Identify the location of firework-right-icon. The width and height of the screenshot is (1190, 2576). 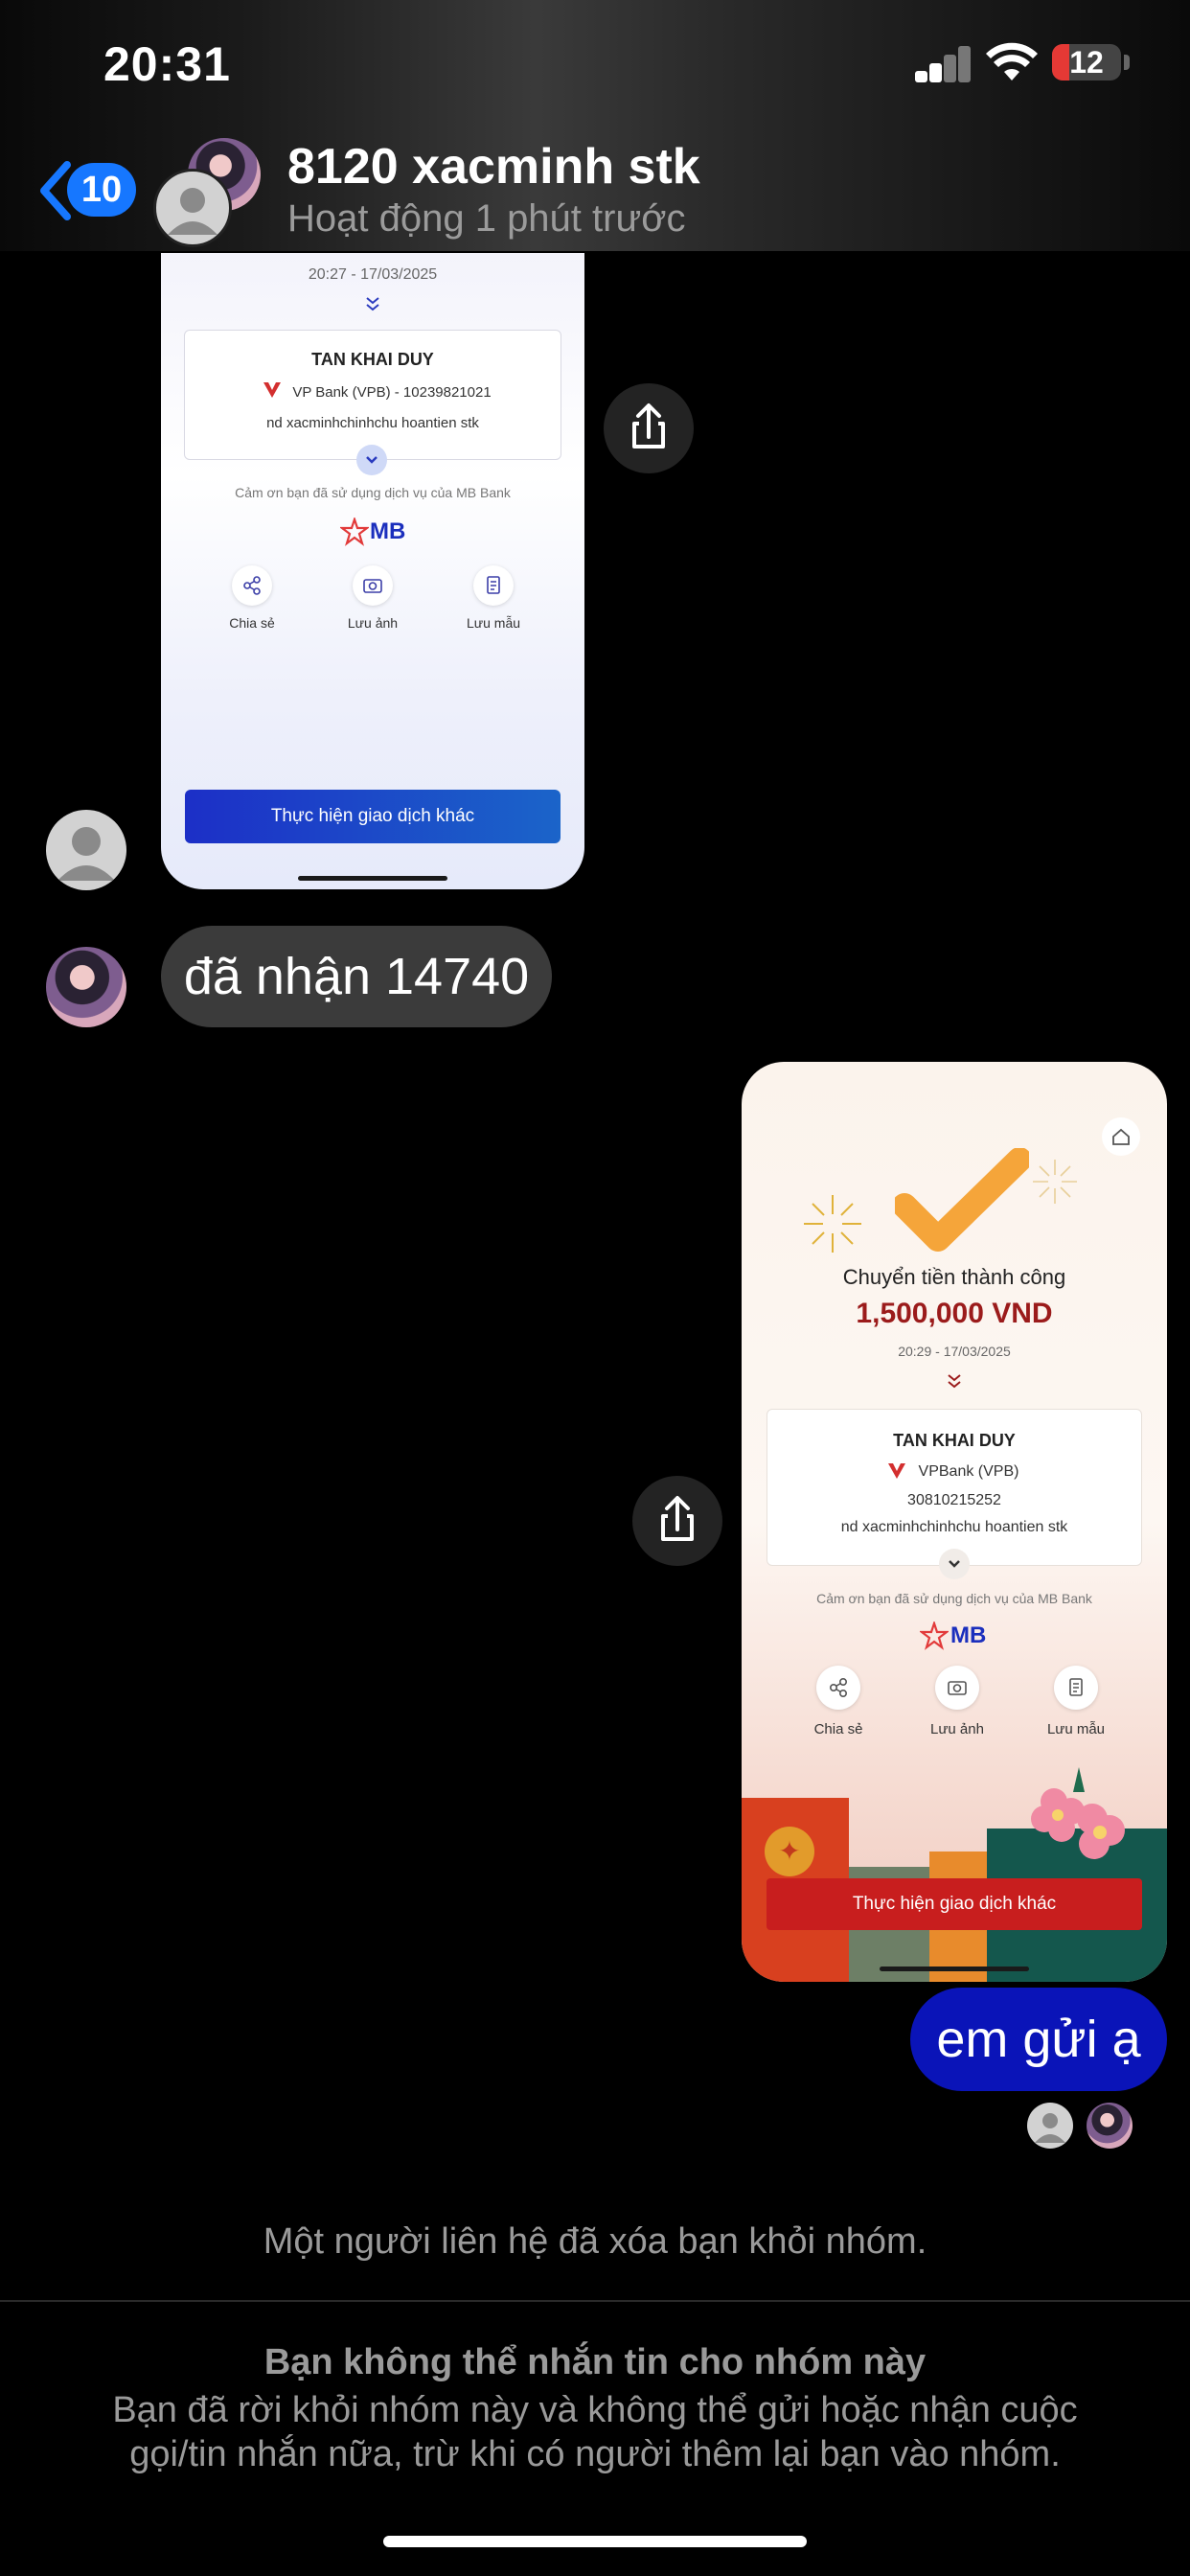
(1055, 1184).